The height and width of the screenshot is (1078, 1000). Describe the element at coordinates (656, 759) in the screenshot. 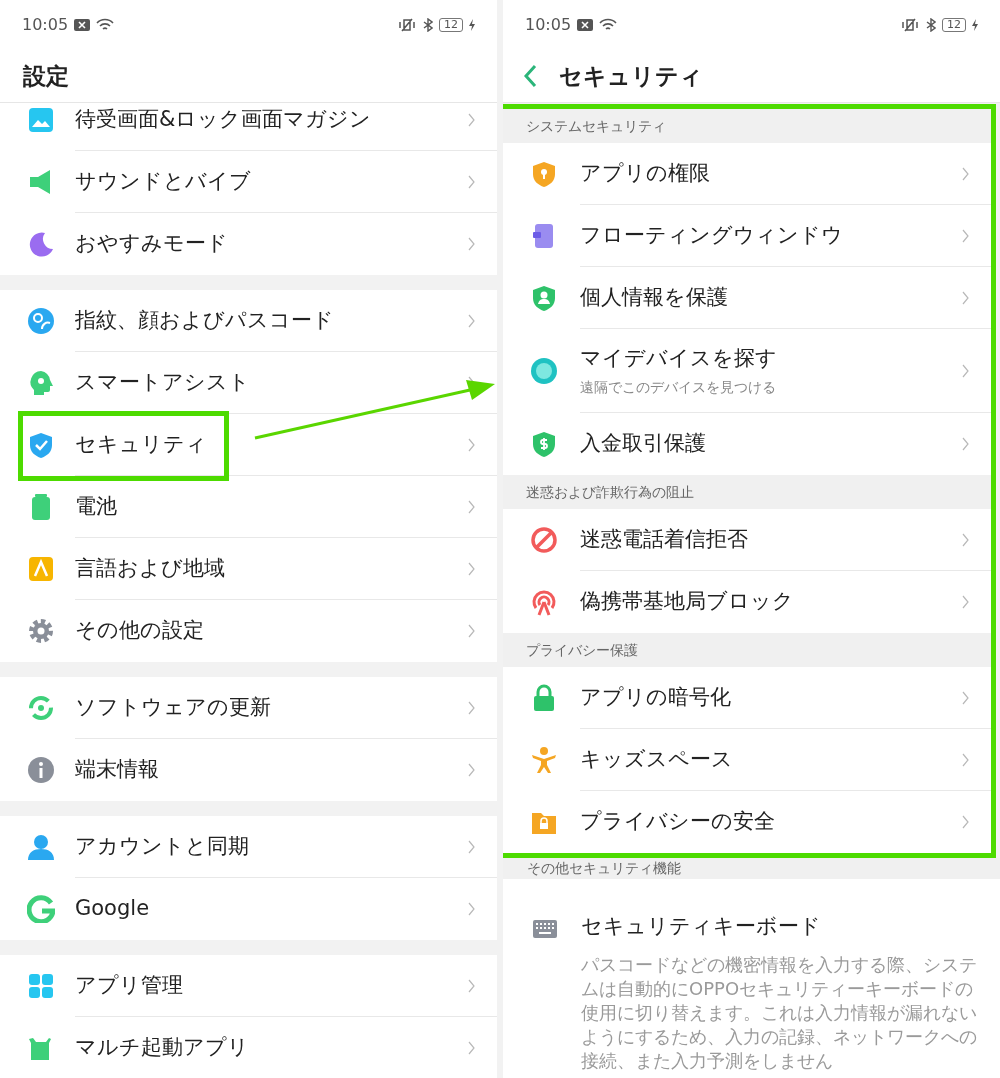

I see `item-label: キッズスペース` at that location.